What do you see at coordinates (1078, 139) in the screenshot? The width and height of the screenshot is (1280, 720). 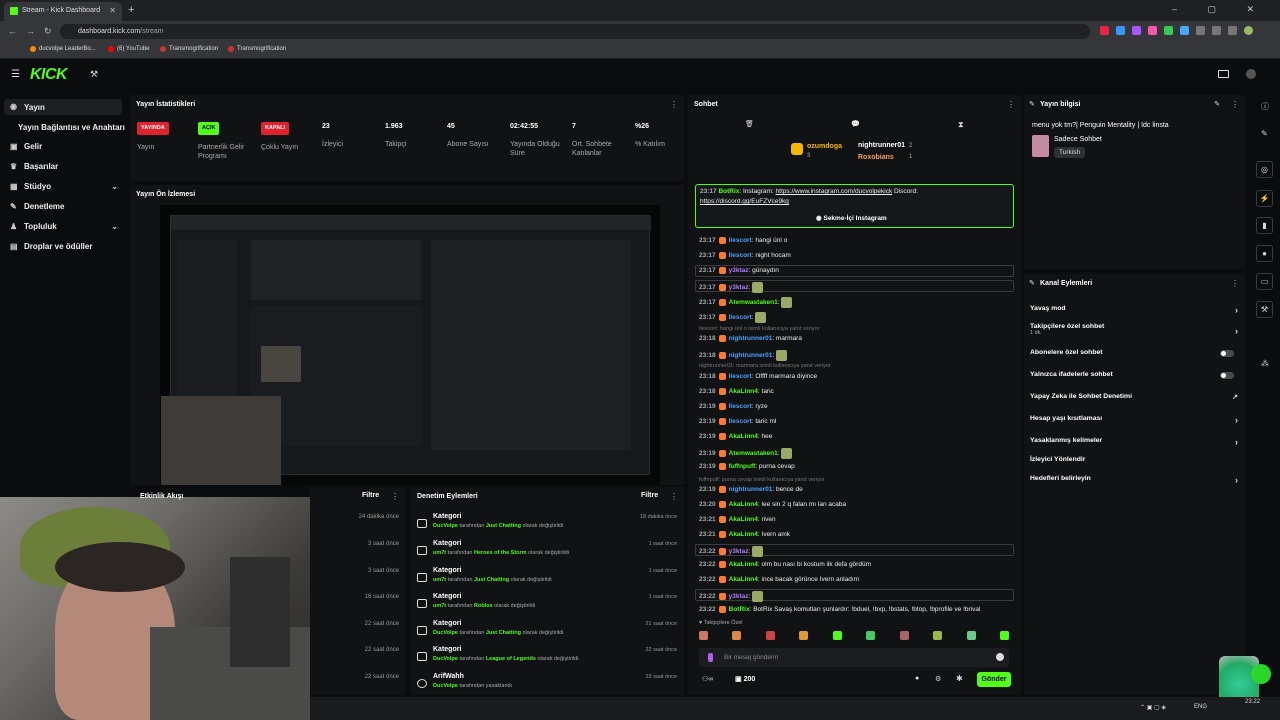 I see `category-name: Sadece Sohbet` at bounding box center [1078, 139].